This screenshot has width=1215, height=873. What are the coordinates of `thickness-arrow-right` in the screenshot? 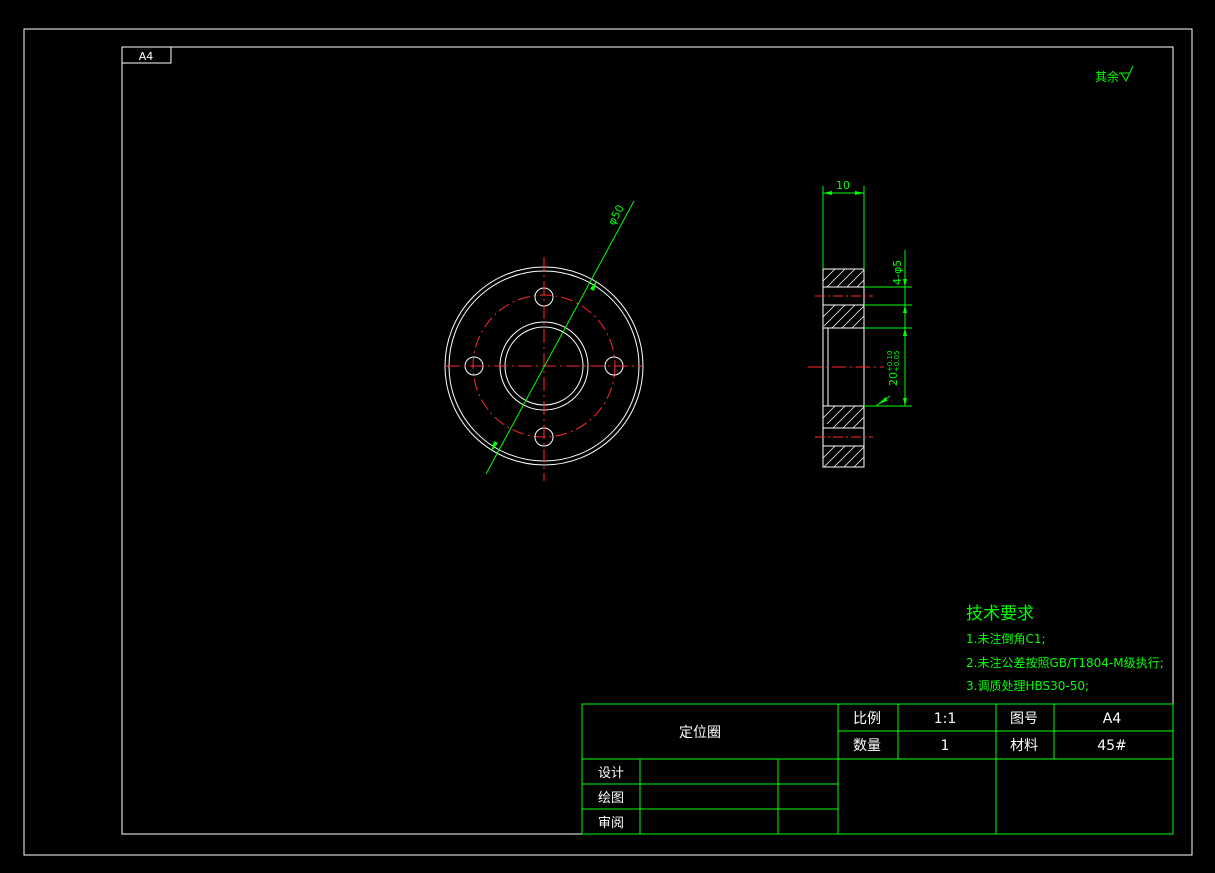 It's located at (859, 193).